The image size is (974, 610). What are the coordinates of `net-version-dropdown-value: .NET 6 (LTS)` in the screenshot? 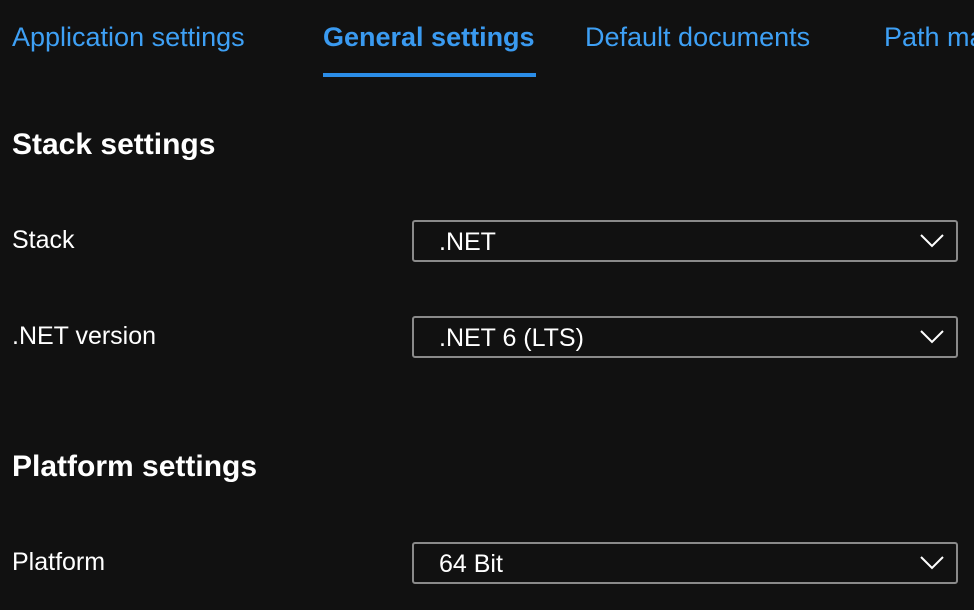 It's located at (511, 338).